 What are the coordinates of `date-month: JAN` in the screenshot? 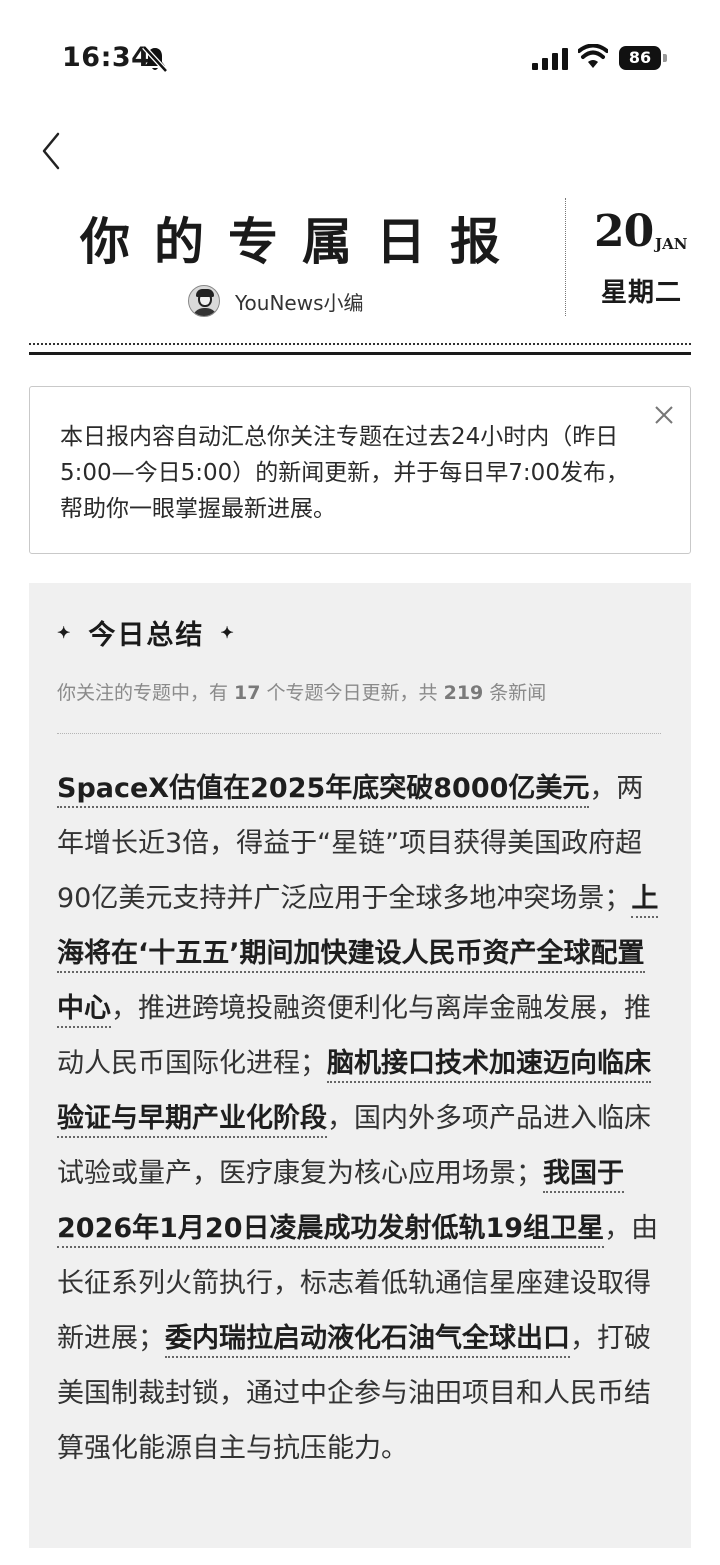 It's located at (671, 244).